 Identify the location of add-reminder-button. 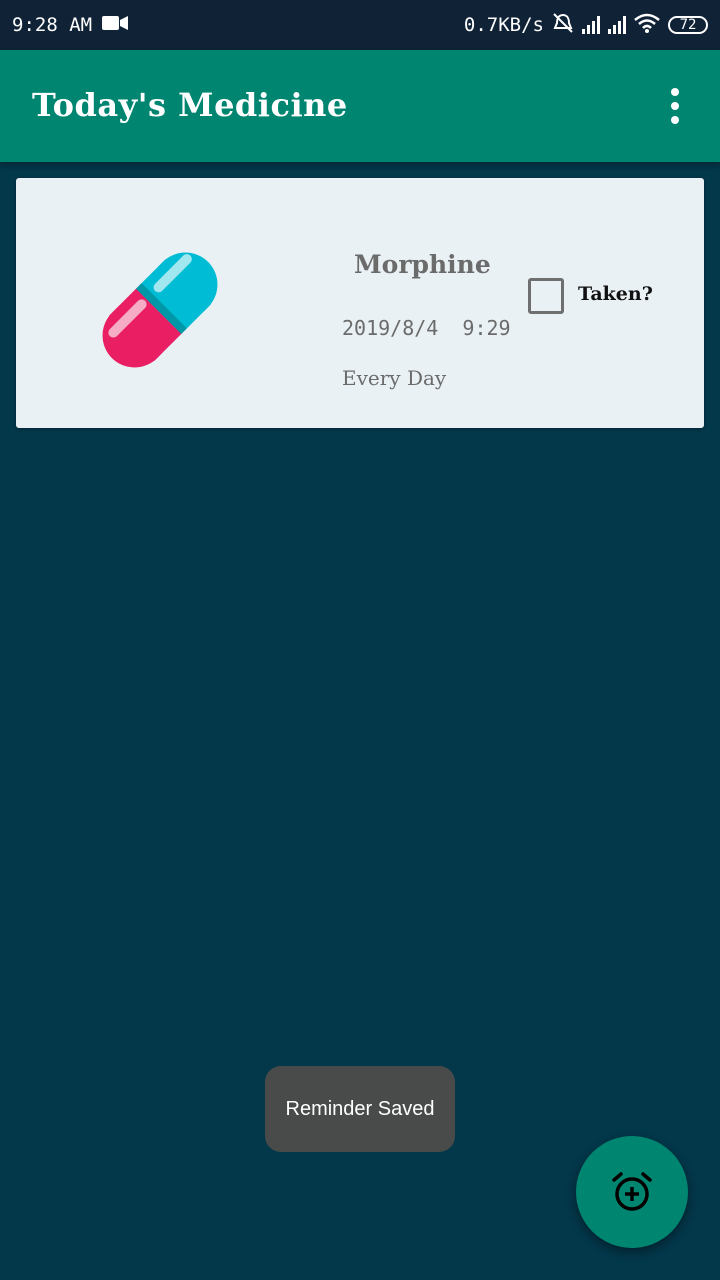
(632, 1192).